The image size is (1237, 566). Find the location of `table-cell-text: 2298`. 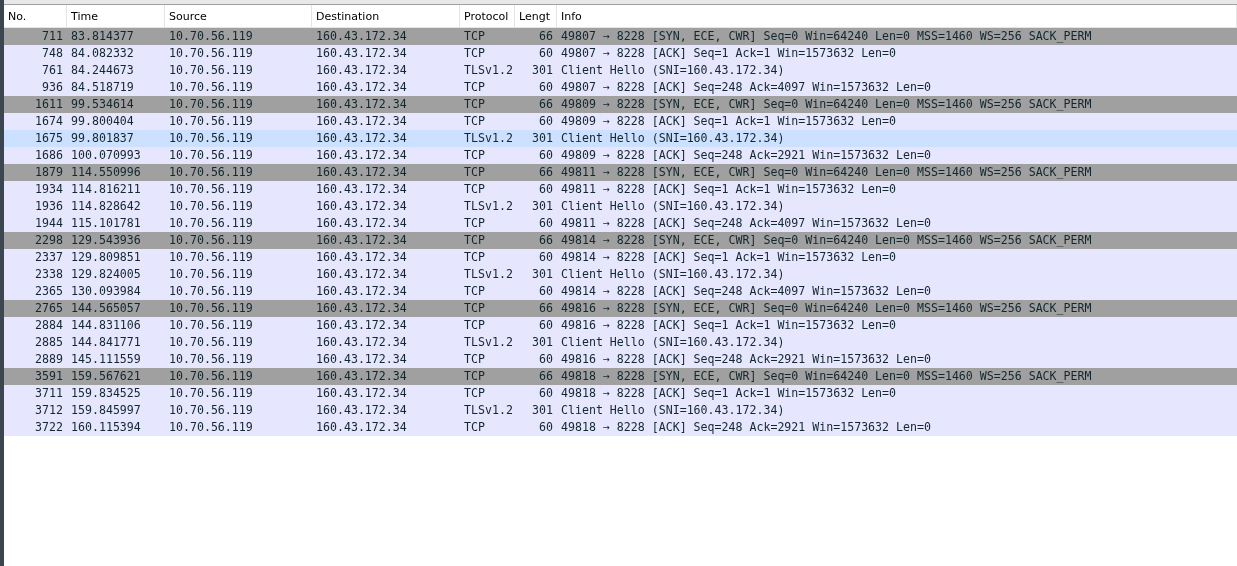

table-cell-text: 2298 is located at coordinates (49, 240).